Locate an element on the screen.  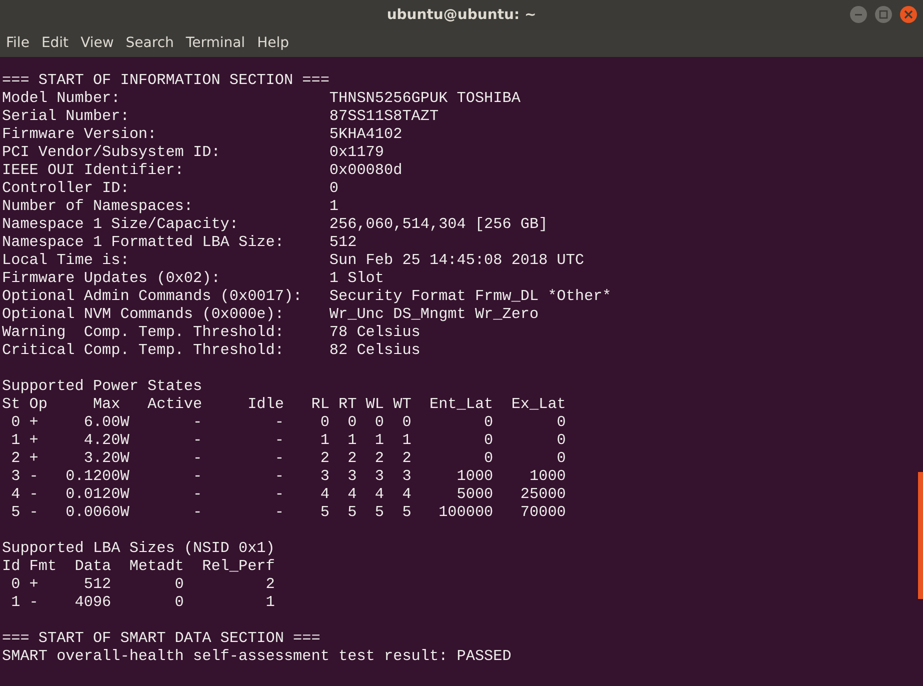
terminal-line: Controller ID: 0 is located at coordinates (170, 188).